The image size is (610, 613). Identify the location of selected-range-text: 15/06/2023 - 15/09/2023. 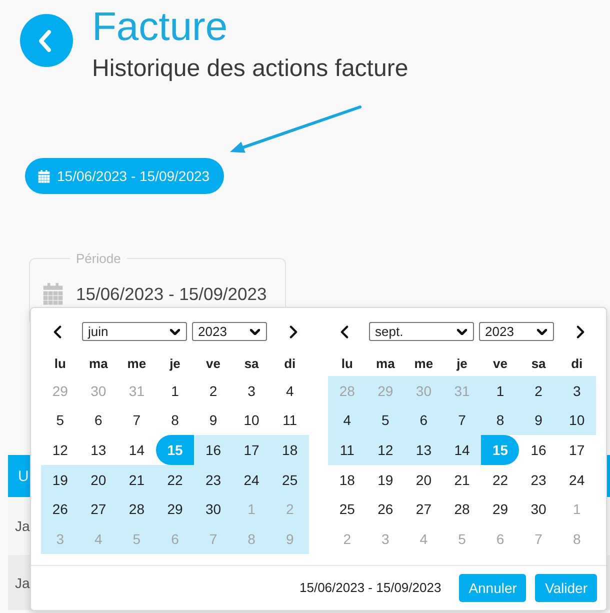
(371, 588).